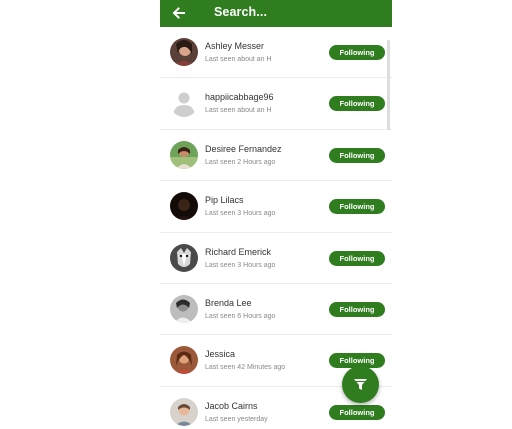  Describe the element at coordinates (224, 200) in the screenshot. I see `user-name: Pip Lilacs` at that location.